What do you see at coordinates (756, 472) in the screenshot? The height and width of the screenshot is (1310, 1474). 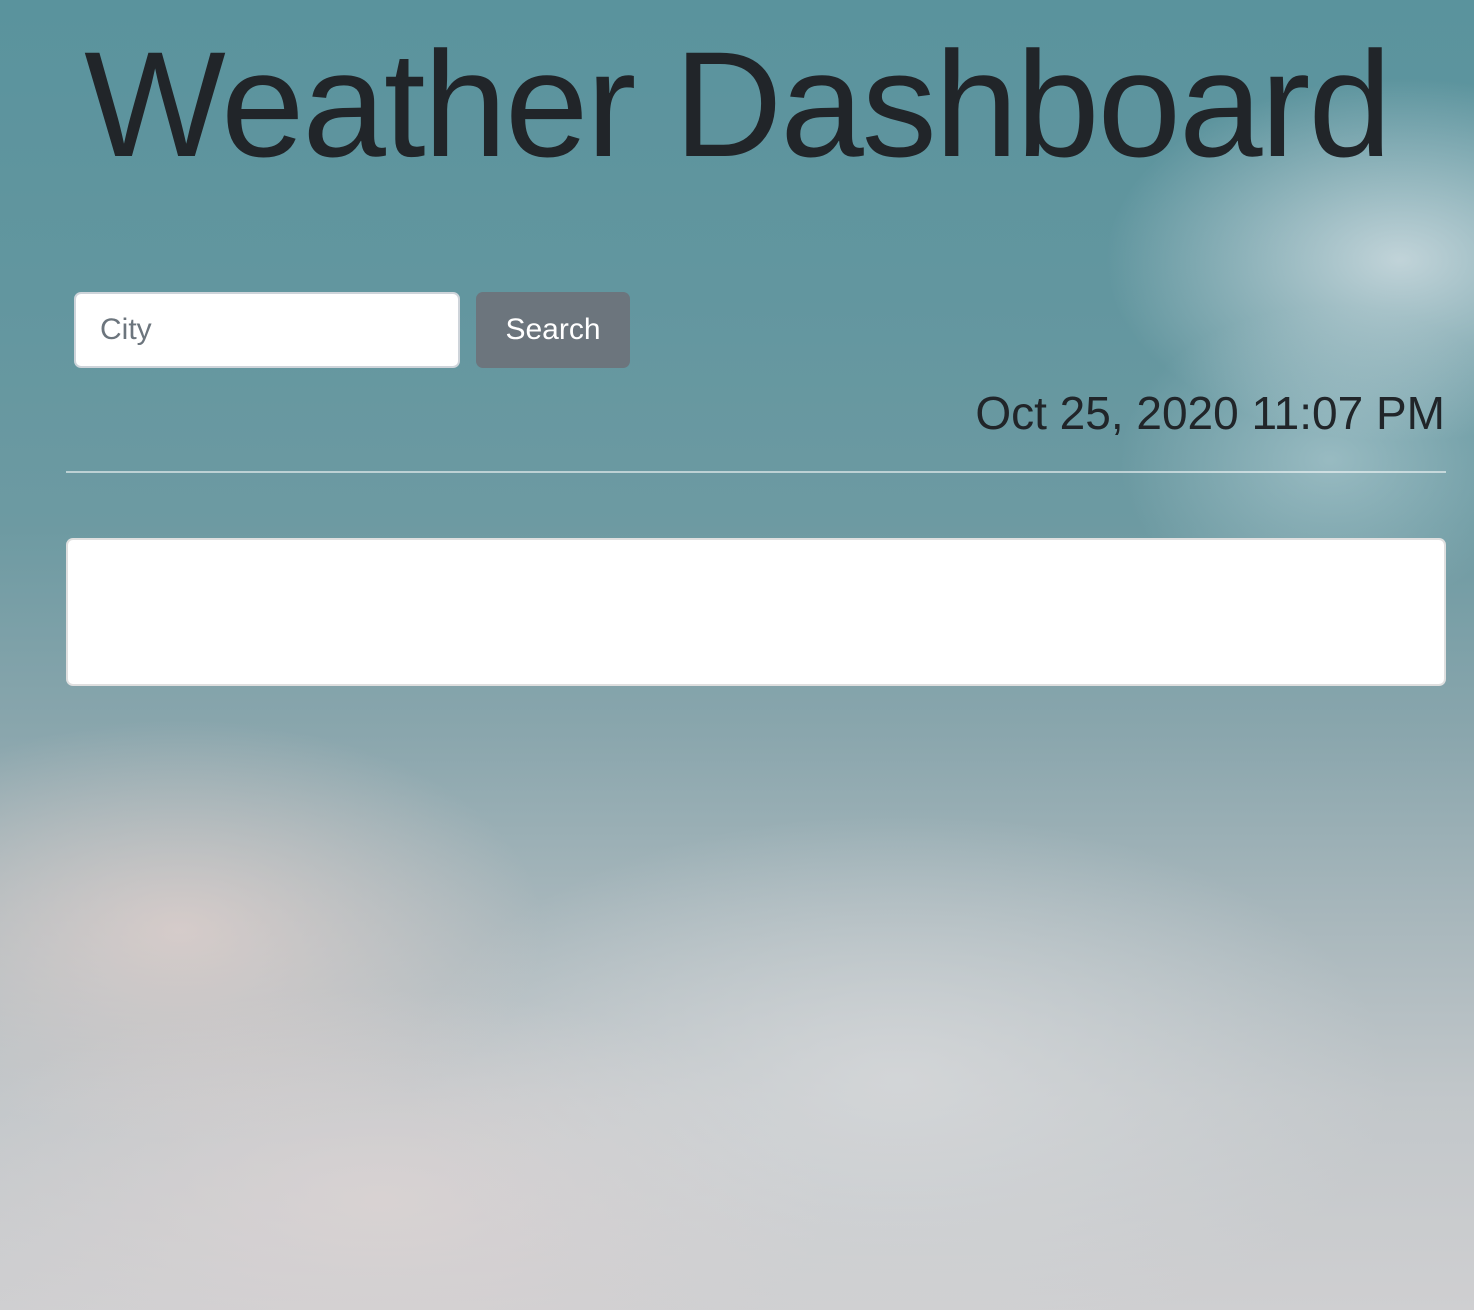 I see `divider` at bounding box center [756, 472].